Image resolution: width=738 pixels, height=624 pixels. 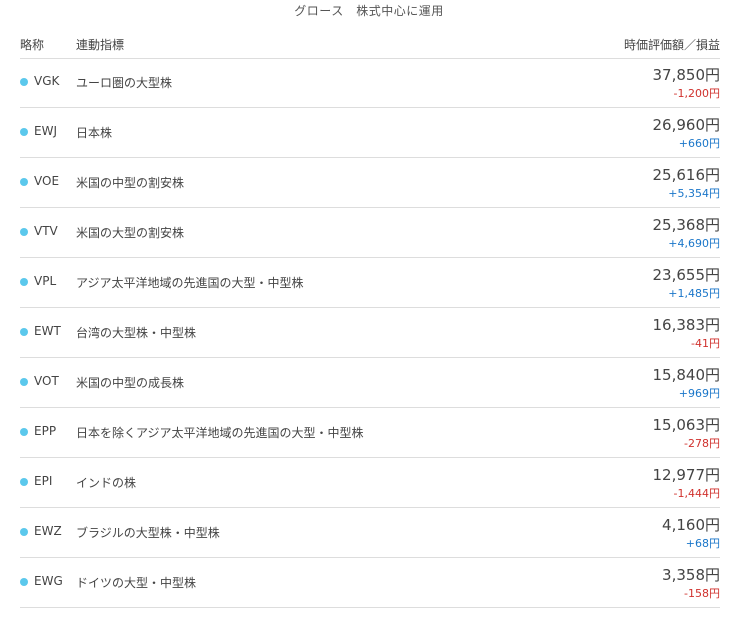 I want to click on market-value: 26,960円, so click(x=686, y=125).